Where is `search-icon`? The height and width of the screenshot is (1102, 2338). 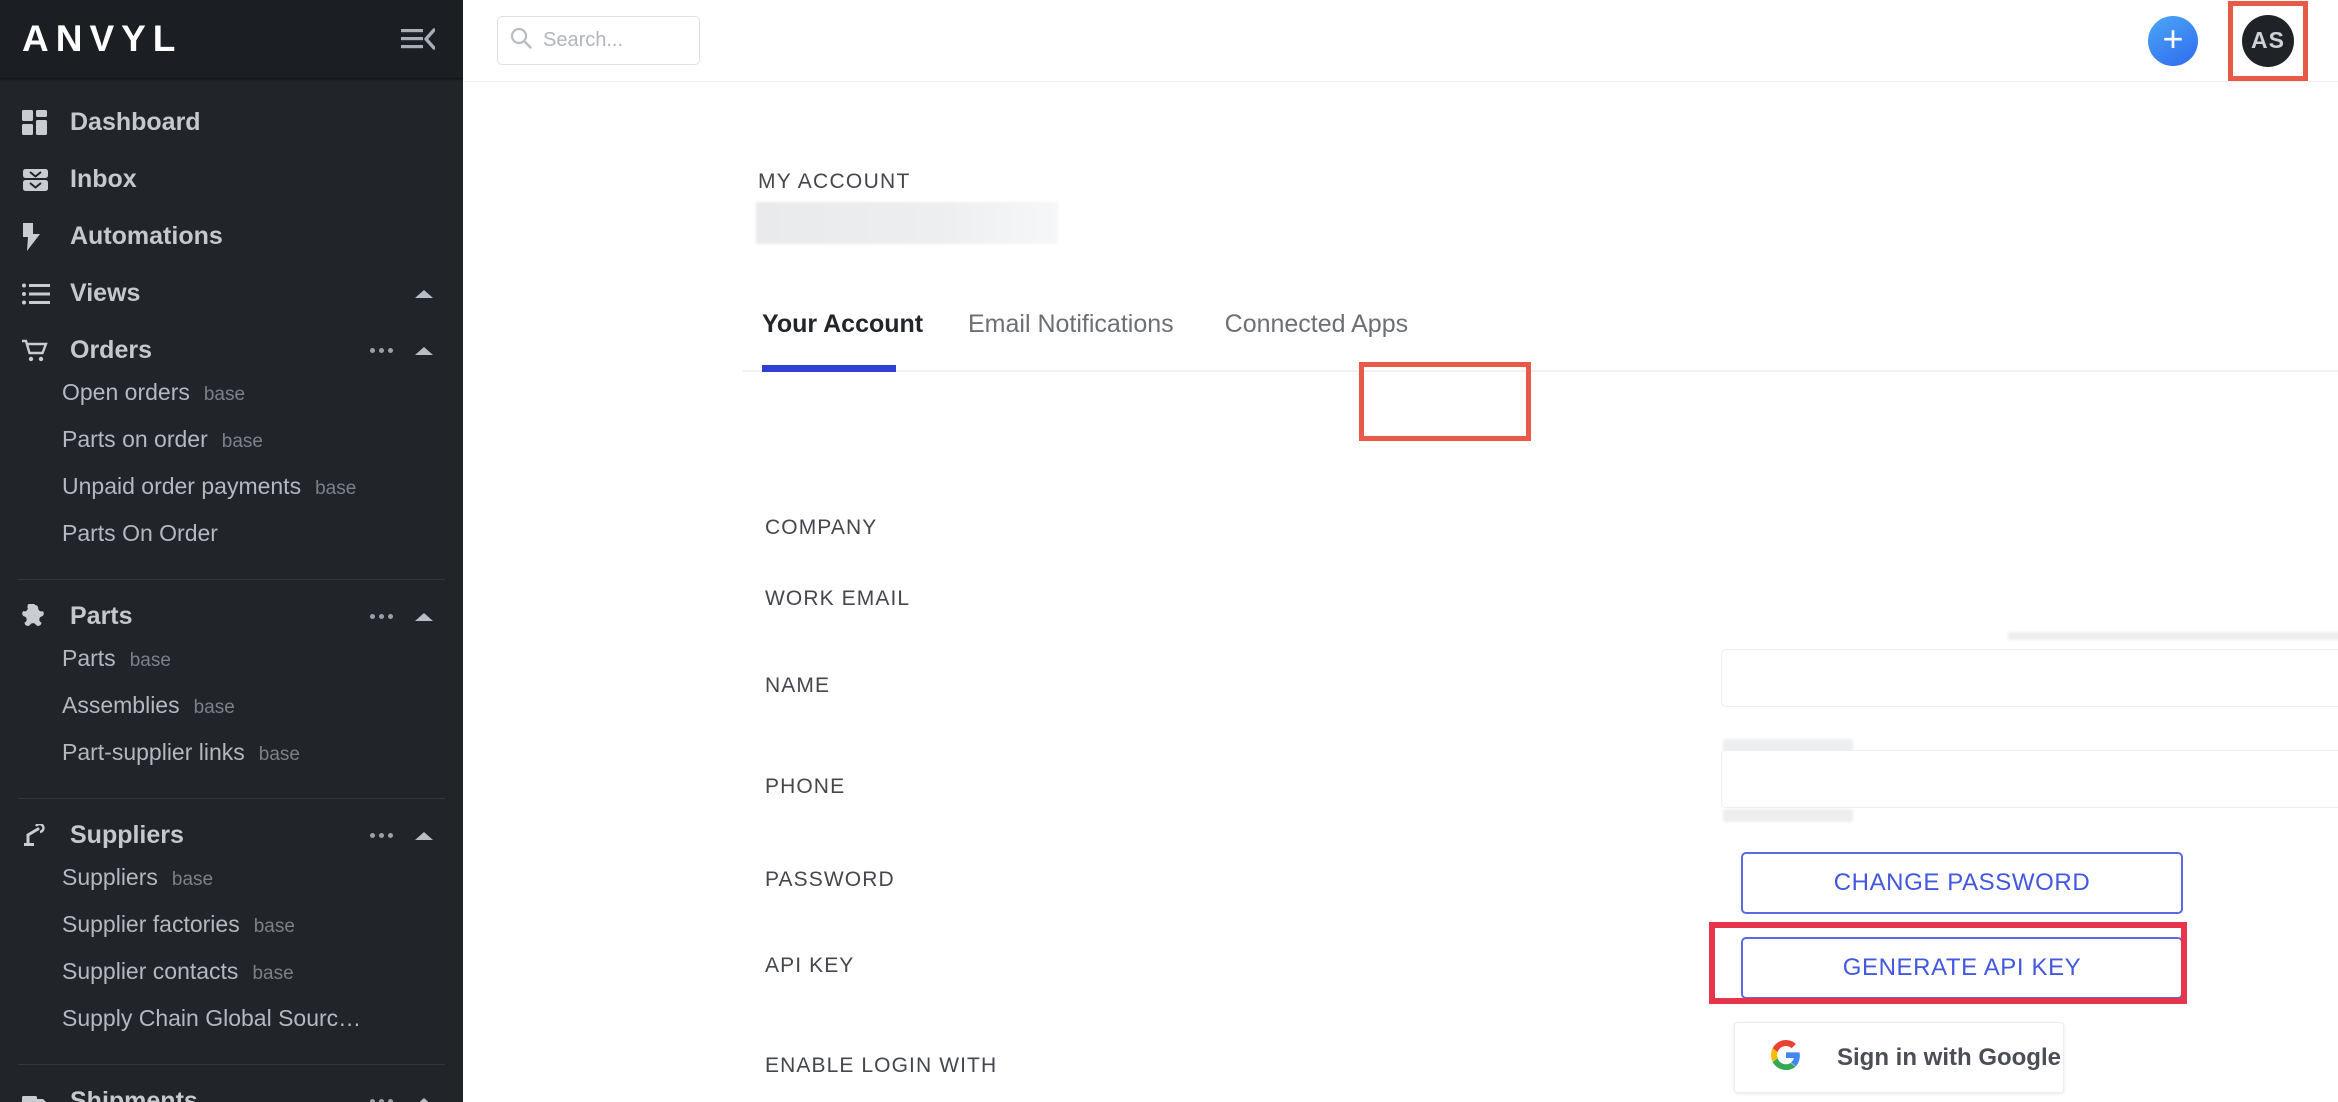
search-icon is located at coordinates (521, 40).